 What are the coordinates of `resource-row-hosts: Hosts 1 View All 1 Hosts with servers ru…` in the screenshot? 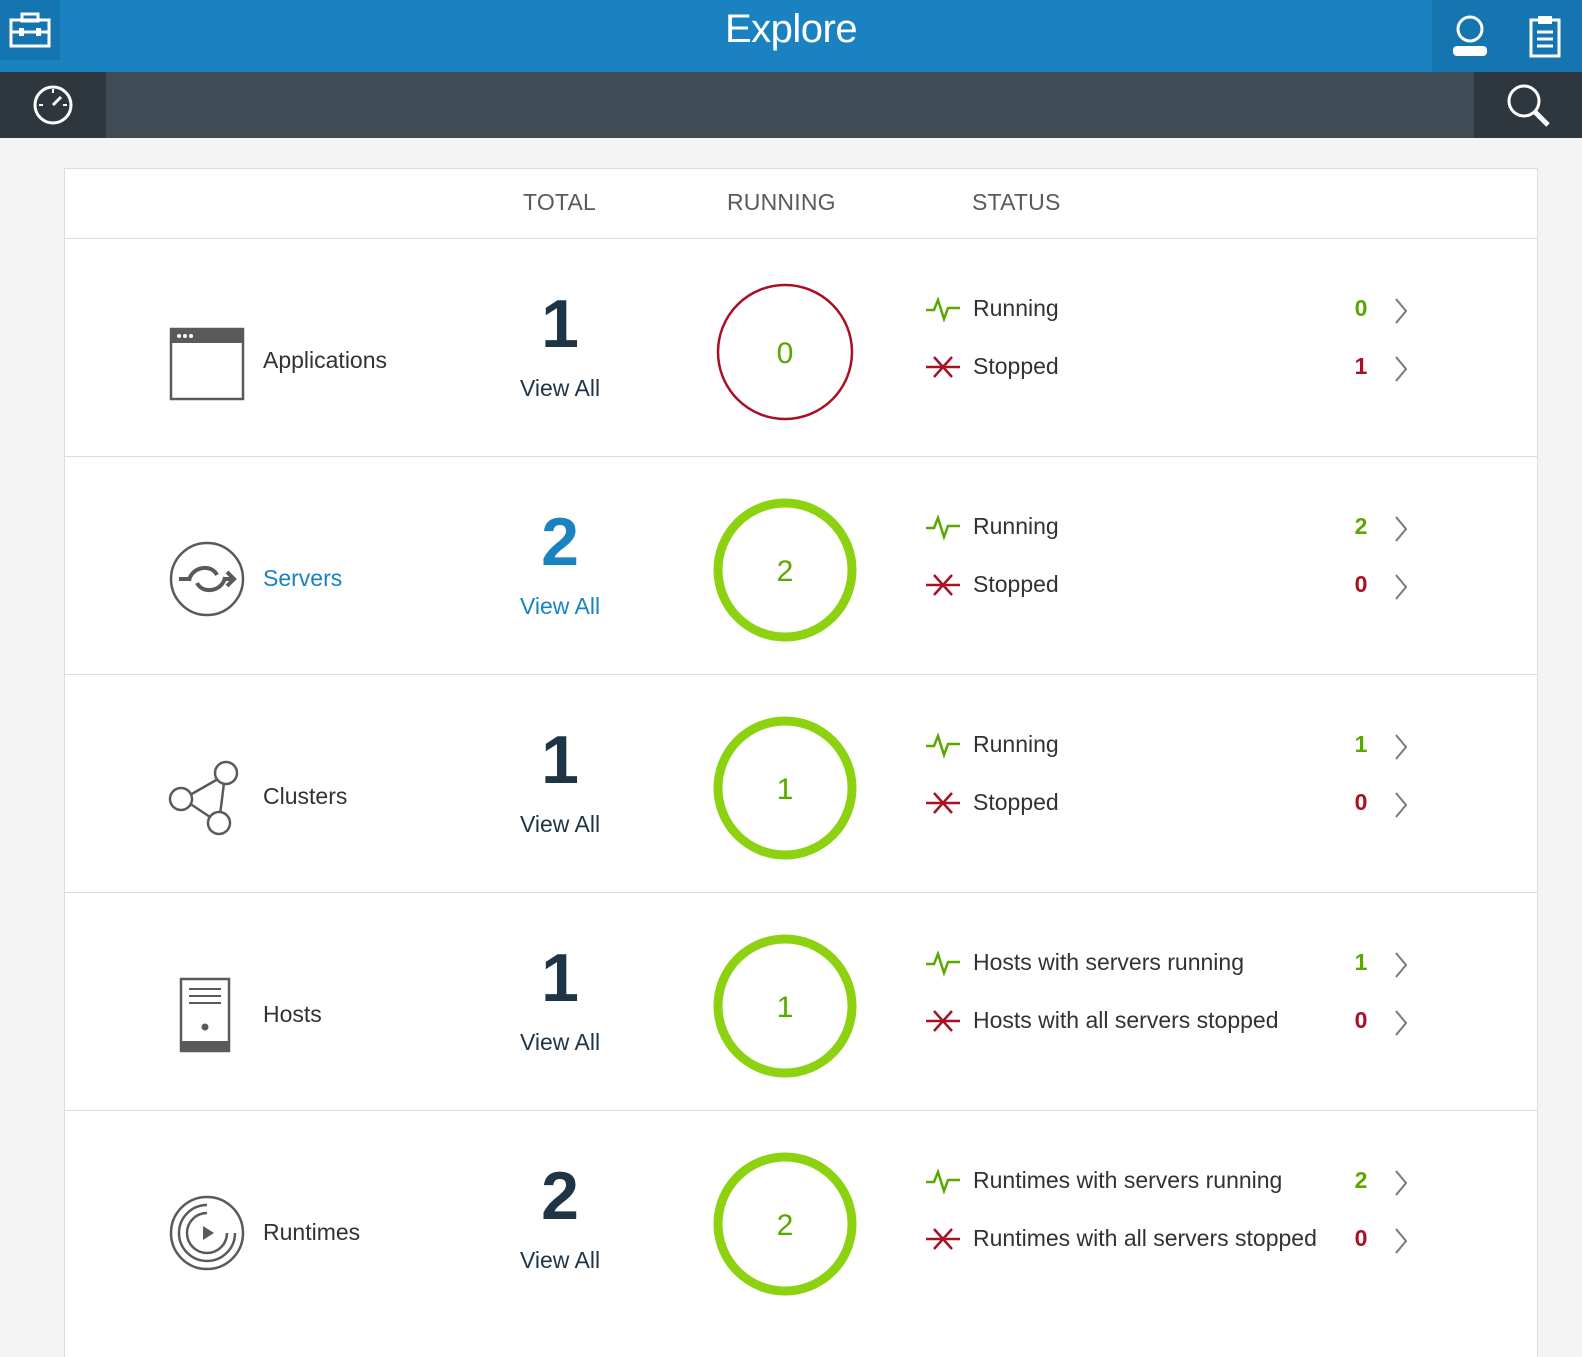 It's located at (801, 1002).